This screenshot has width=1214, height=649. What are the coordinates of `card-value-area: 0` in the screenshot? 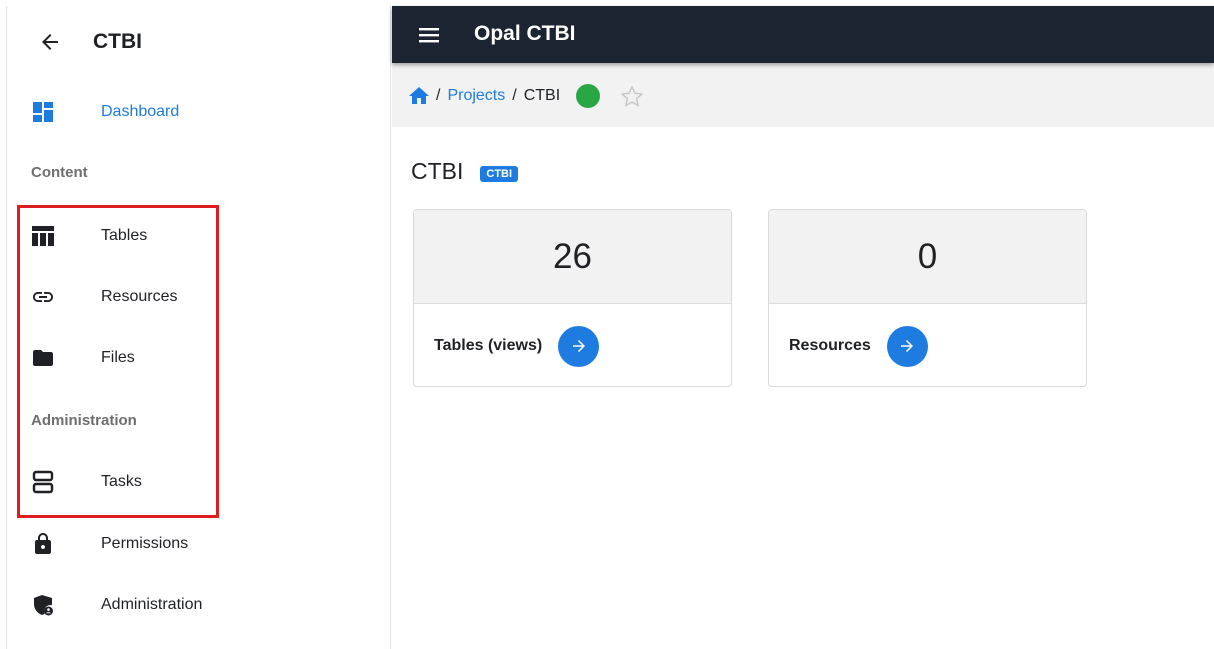 It's located at (927, 257).